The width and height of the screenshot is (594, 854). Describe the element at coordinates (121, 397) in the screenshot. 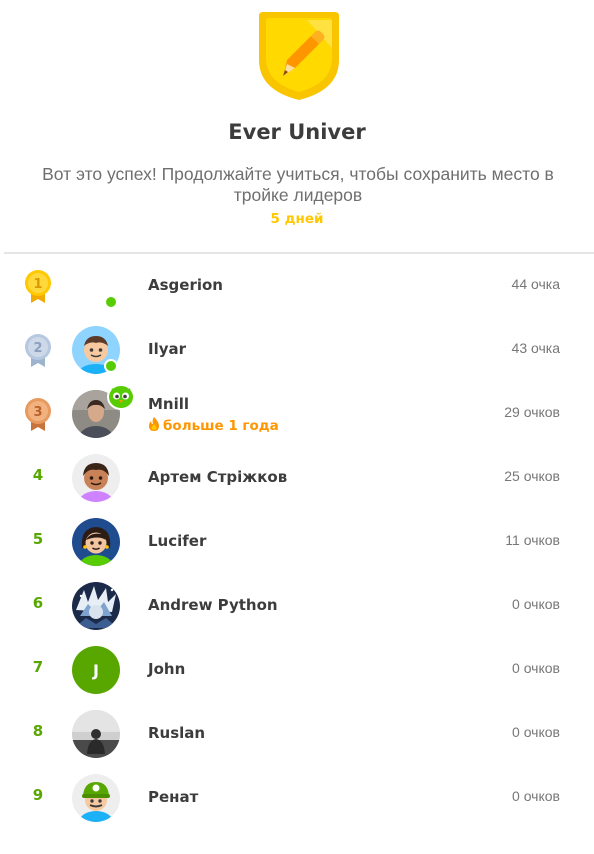

I see `owl-icon` at that location.